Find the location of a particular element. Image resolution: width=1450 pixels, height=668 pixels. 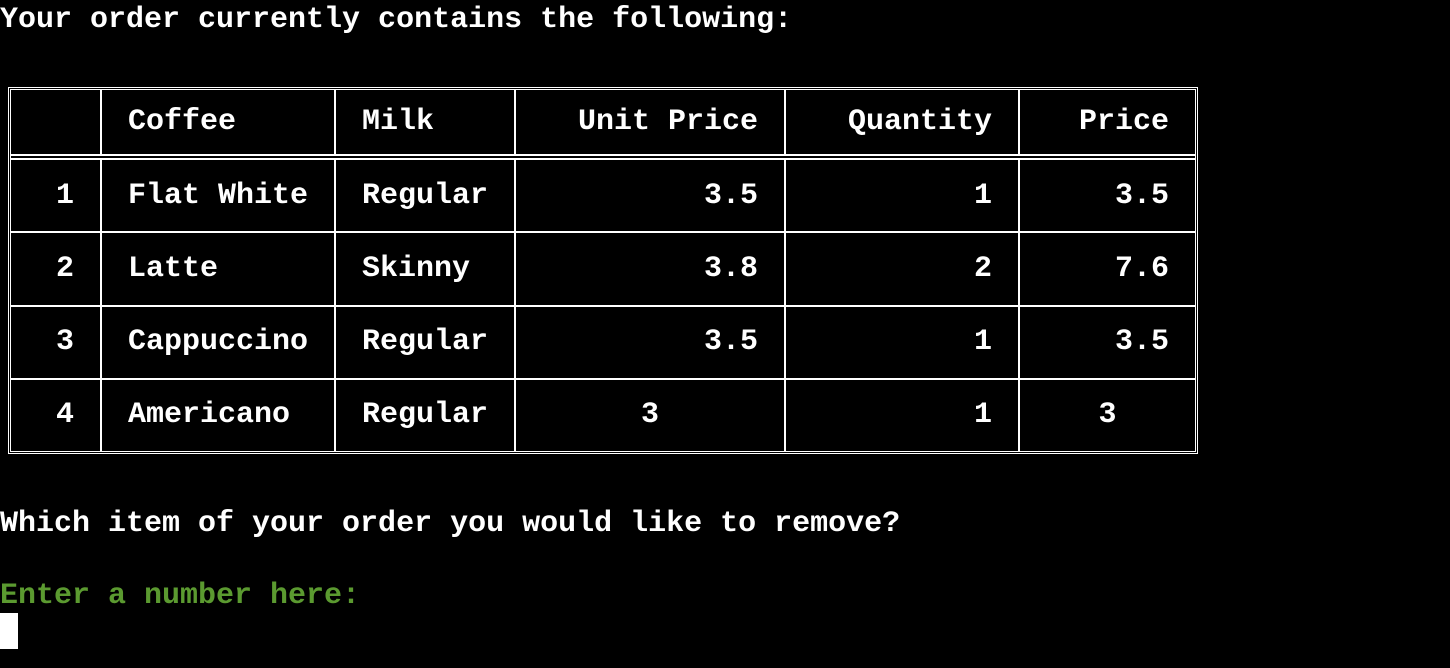

table-row: 4 Americano Regular 3 1 3 is located at coordinates (603, 414).